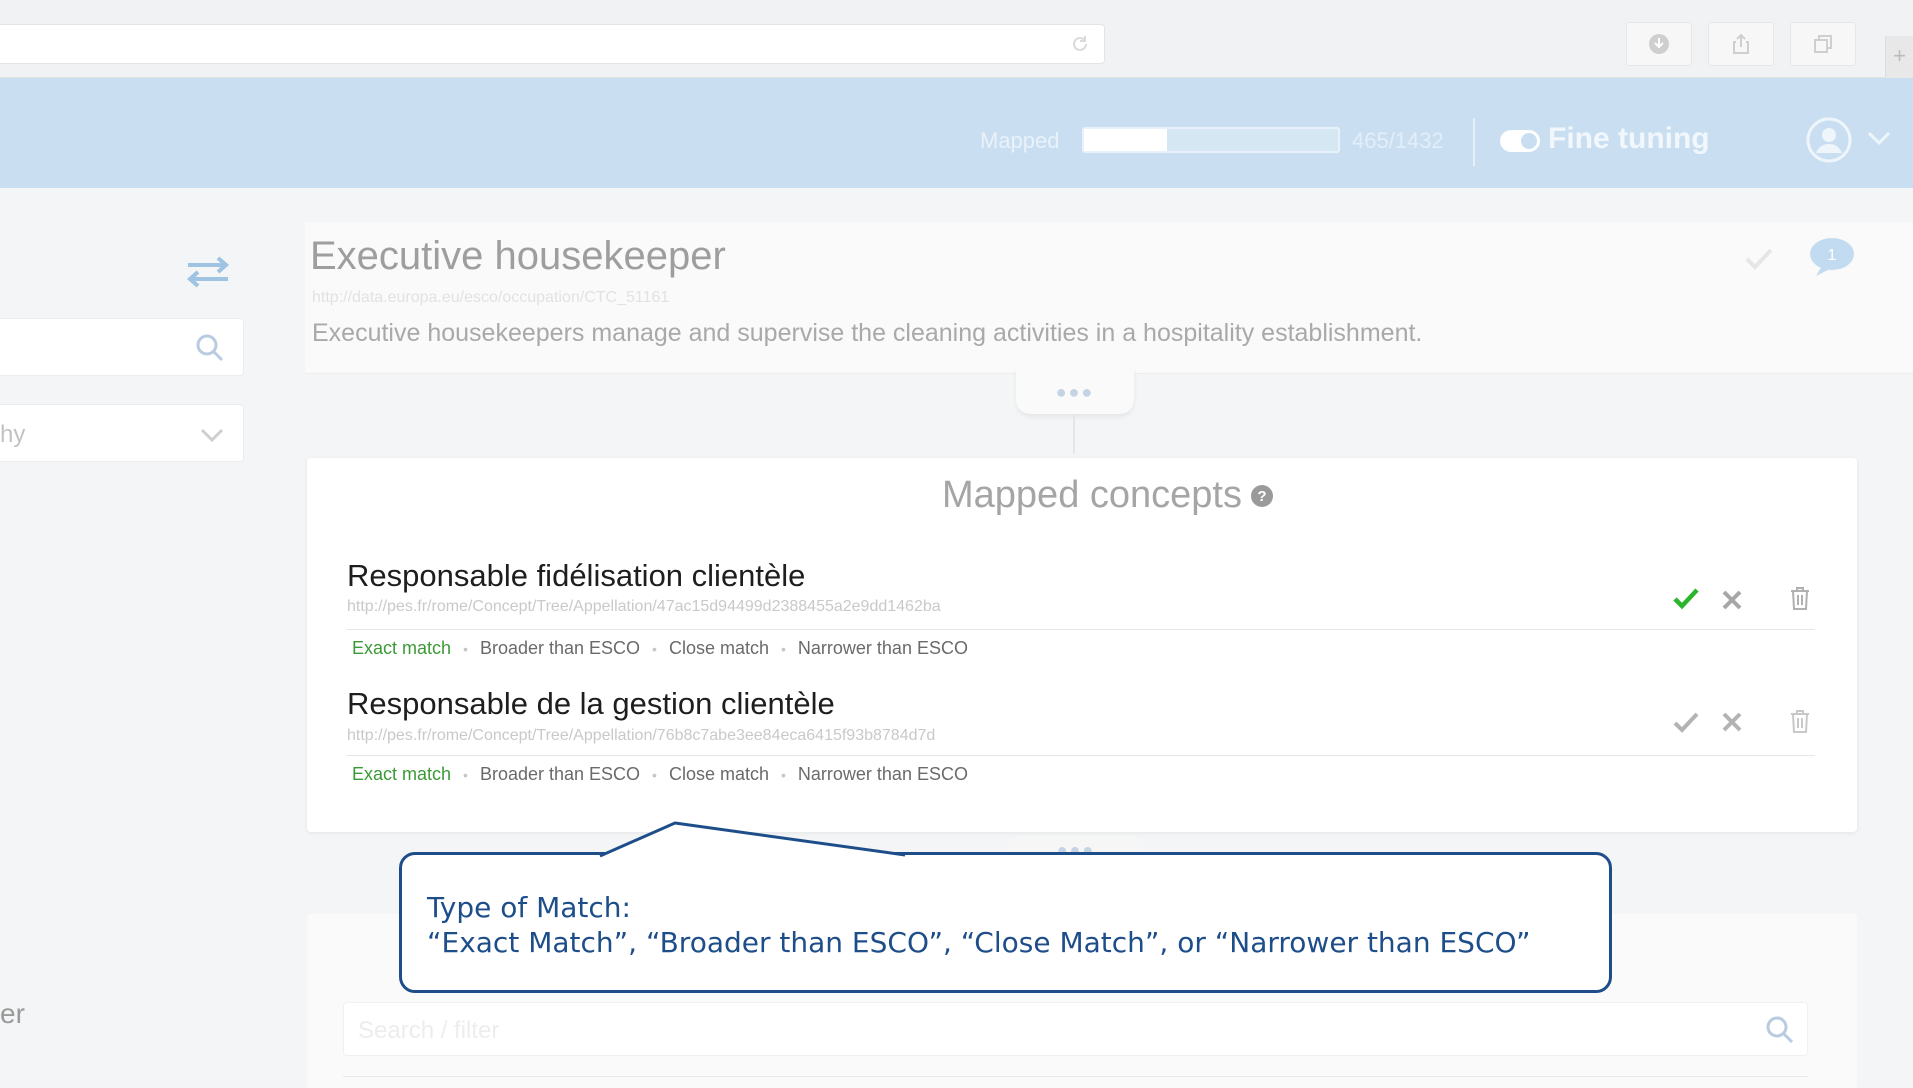 This screenshot has height=1088, width=1913. I want to click on download-icon, so click(1659, 44).